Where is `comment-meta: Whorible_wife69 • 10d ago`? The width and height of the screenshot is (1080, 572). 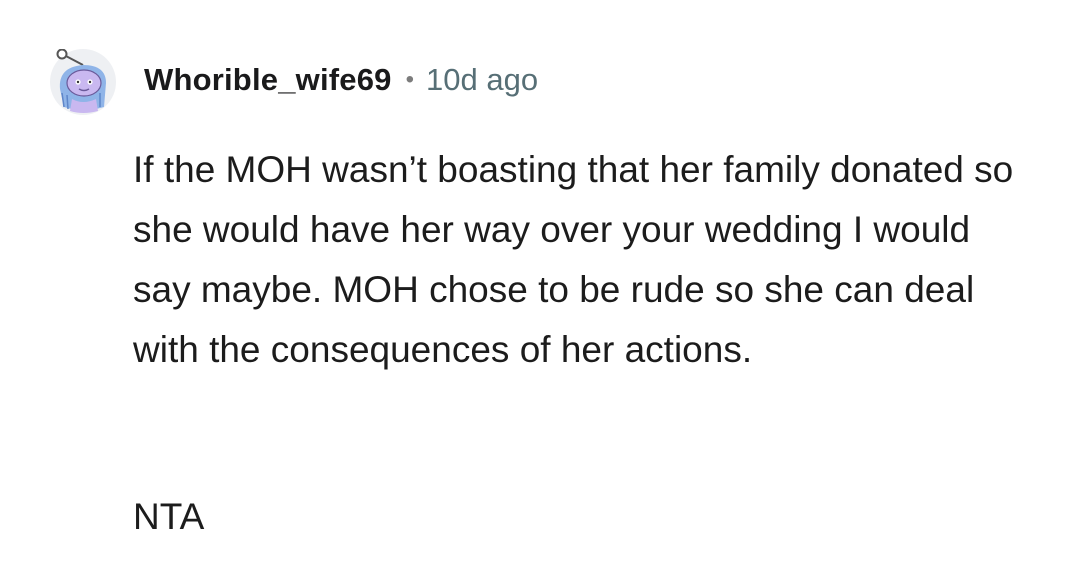
comment-meta: Whorible_wife69 • 10d ago is located at coordinates (341, 80).